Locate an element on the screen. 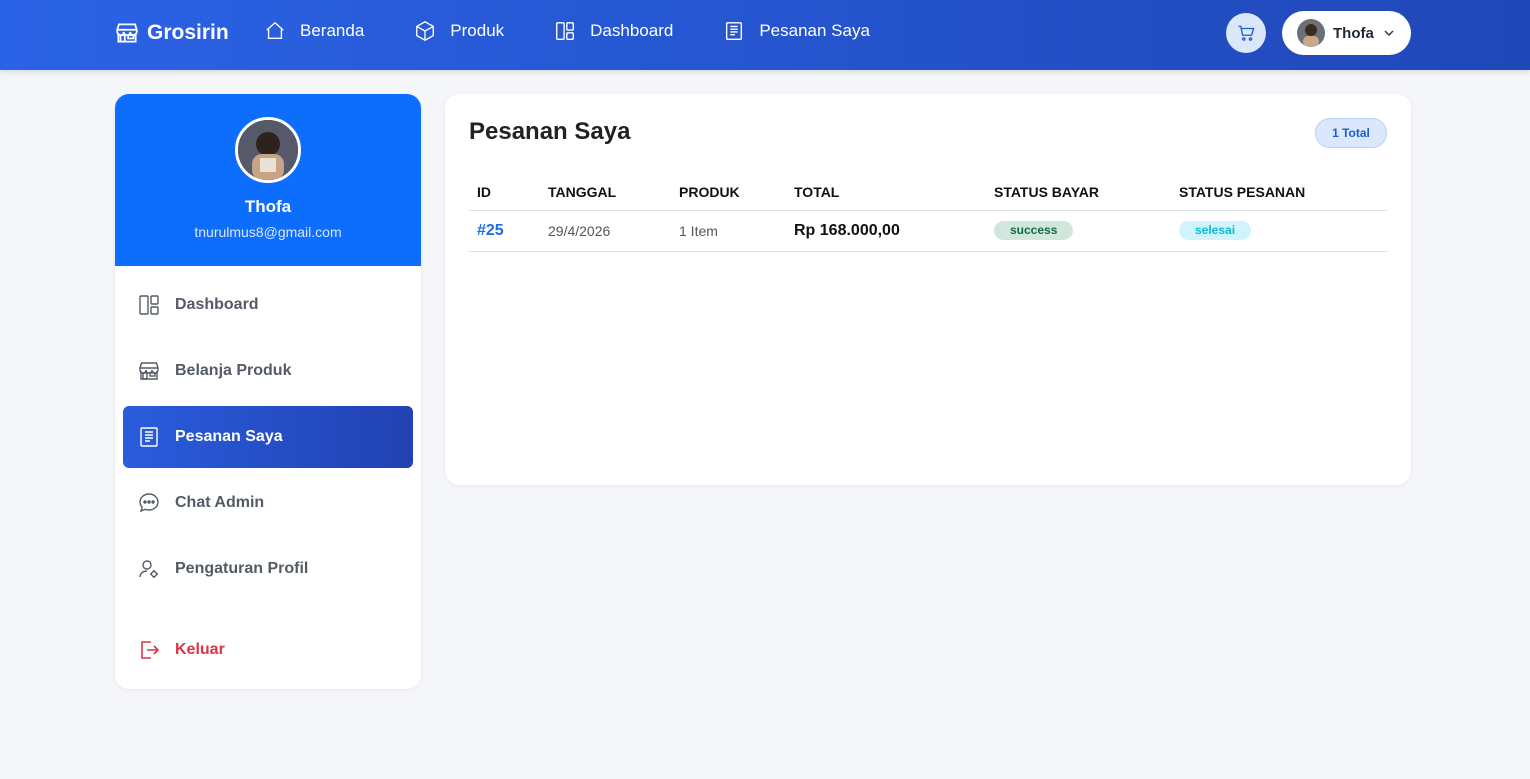 This screenshot has width=1530, height=779. column-header: STATUS PESANAN is located at coordinates (1279, 192).